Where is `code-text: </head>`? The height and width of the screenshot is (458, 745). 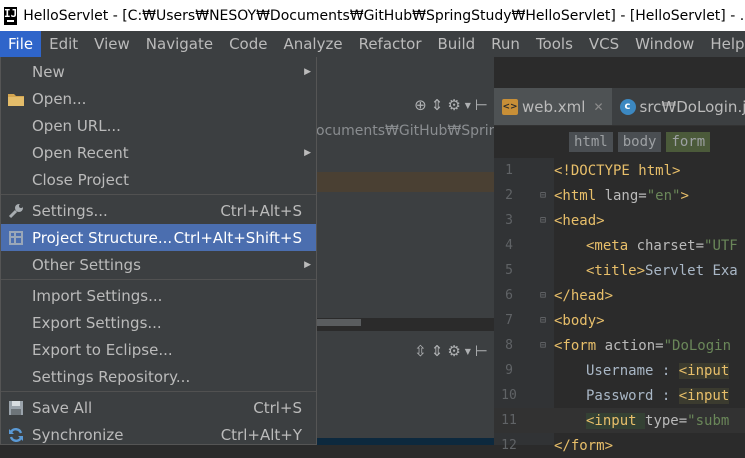 code-text: </head> is located at coordinates (584, 295).